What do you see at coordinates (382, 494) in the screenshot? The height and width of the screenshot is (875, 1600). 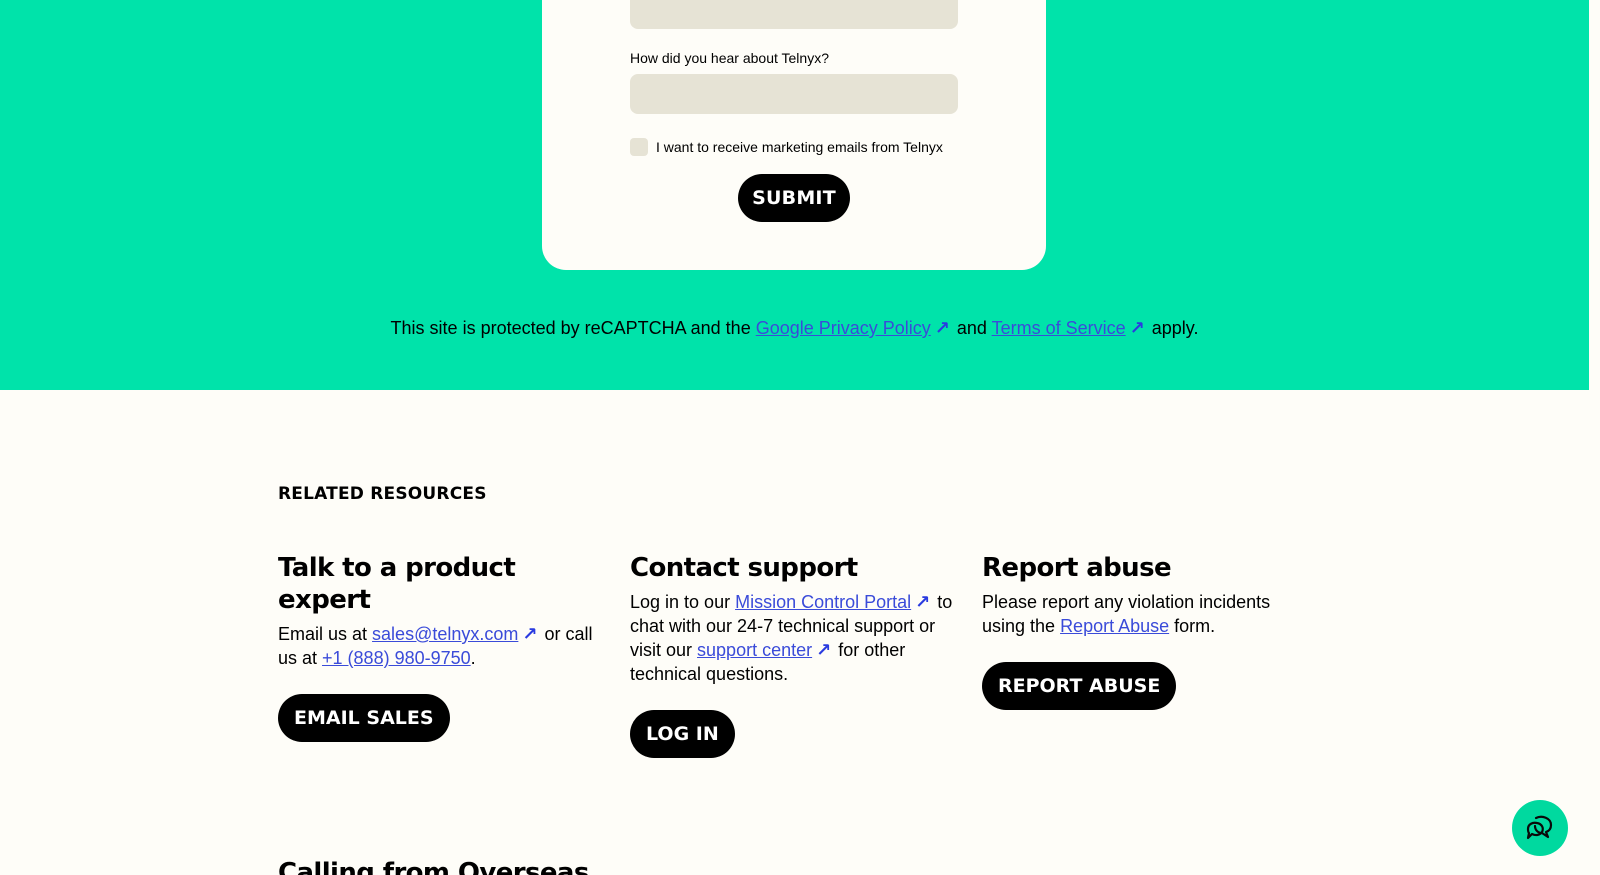 I see `related-resources-heading: RELATED RESOURCES` at bounding box center [382, 494].